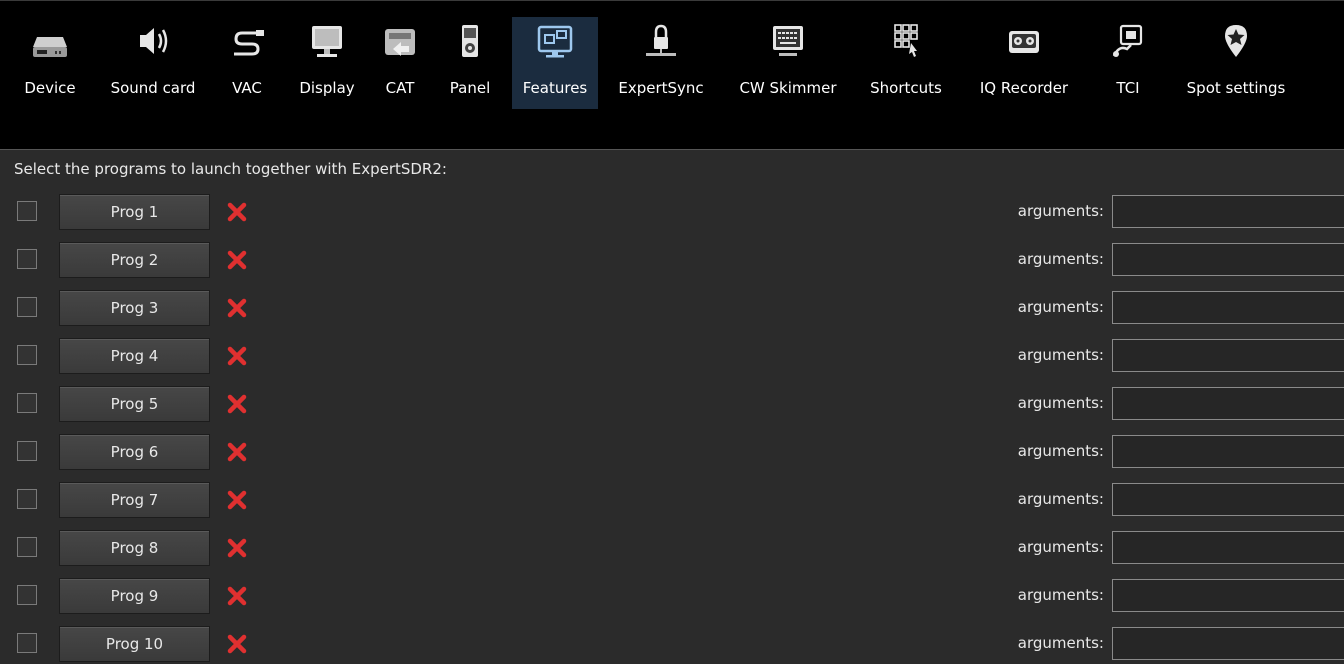 This screenshot has width=1344, height=664. What do you see at coordinates (1024, 40) in the screenshot?
I see `tape-recorder-icon` at bounding box center [1024, 40].